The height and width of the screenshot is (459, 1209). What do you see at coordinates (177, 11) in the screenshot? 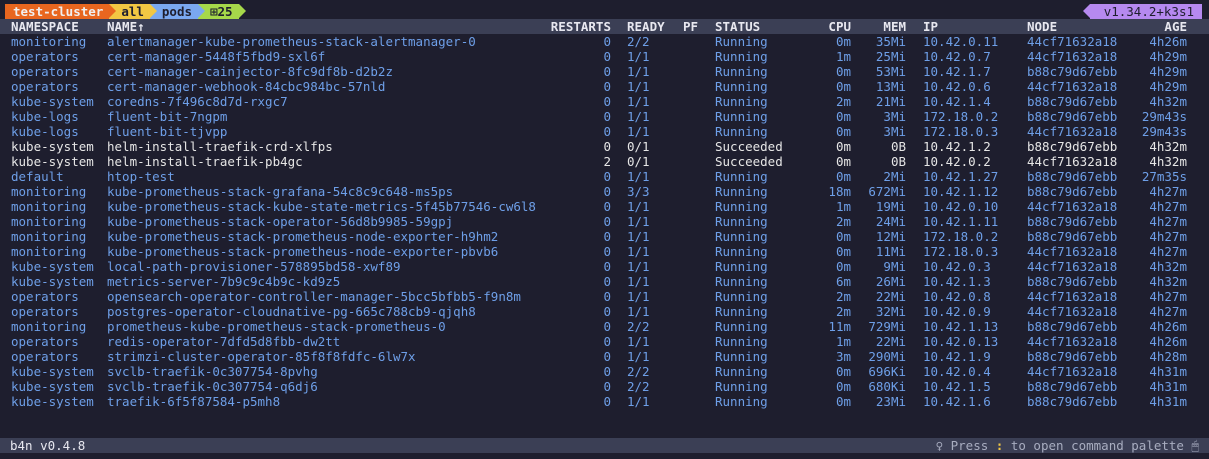
I see `resource-kind-segment: pods` at bounding box center [177, 11].